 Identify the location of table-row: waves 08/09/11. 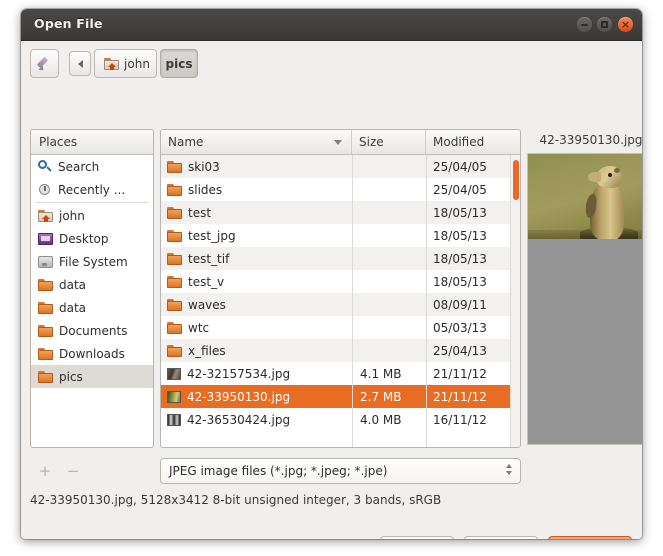
(340, 304).